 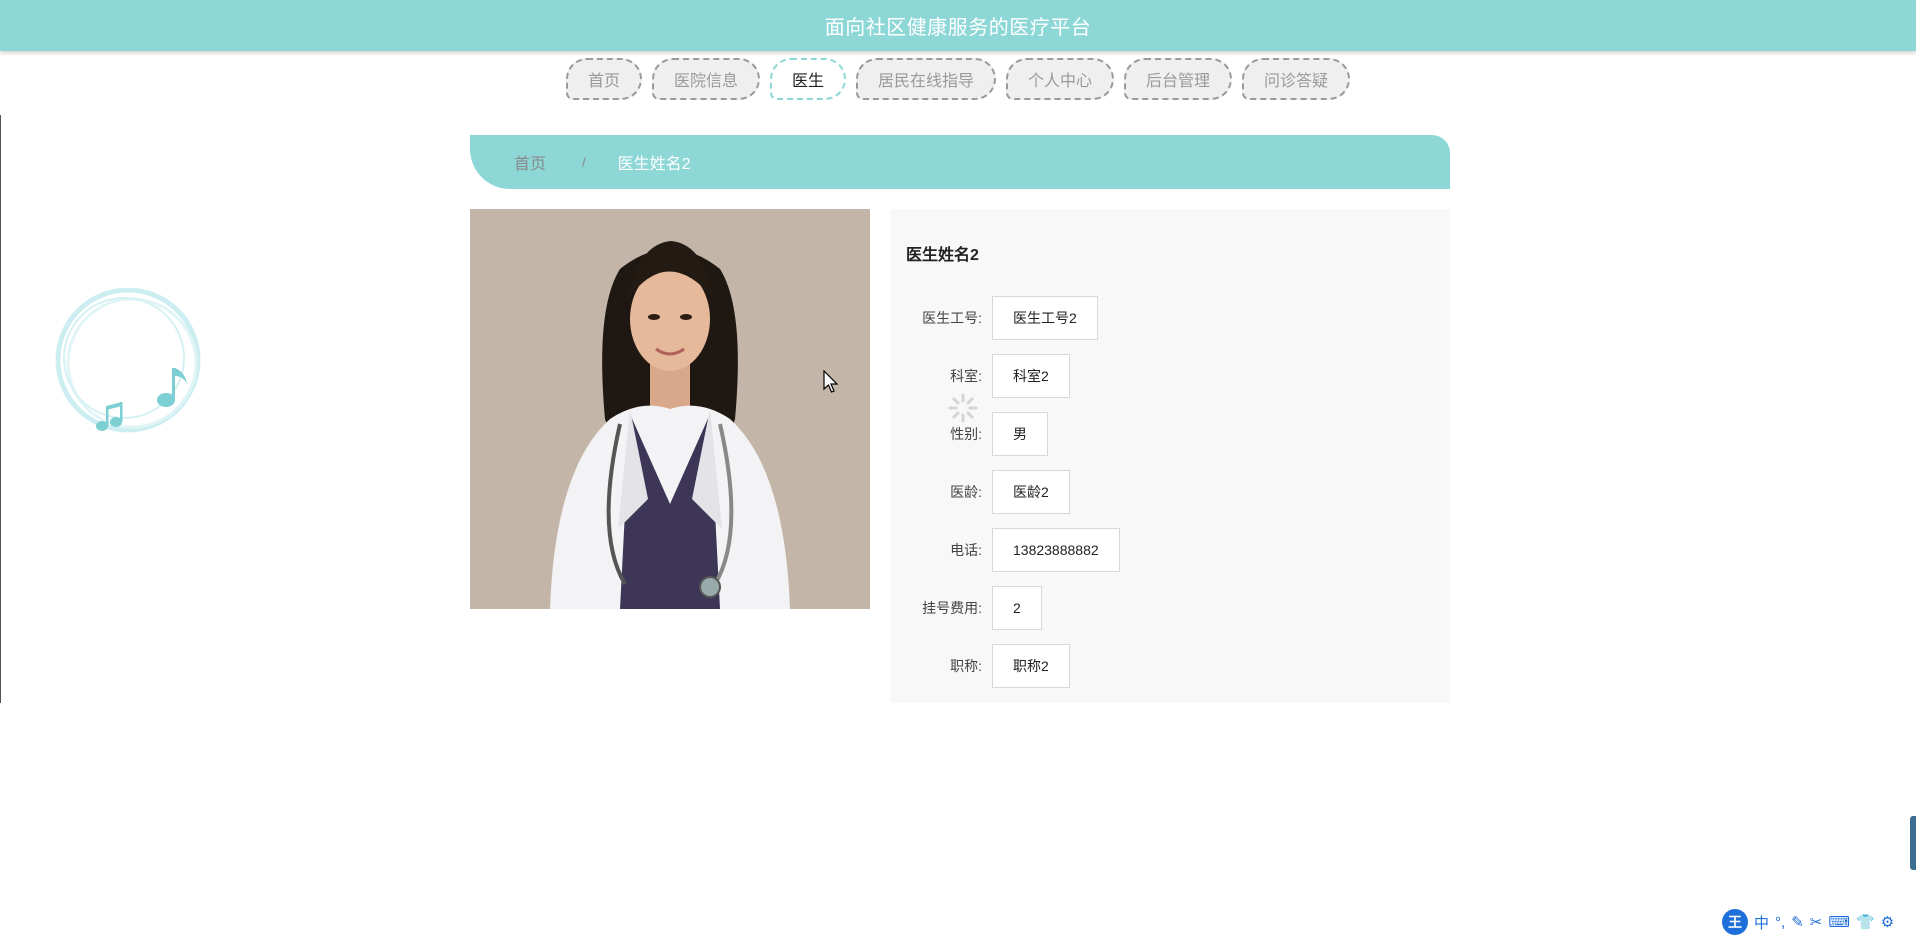 What do you see at coordinates (654, 164) in the screenshot?
I see `breadcrumb-current: 医生姓名2` at bounding box center [654, 164].